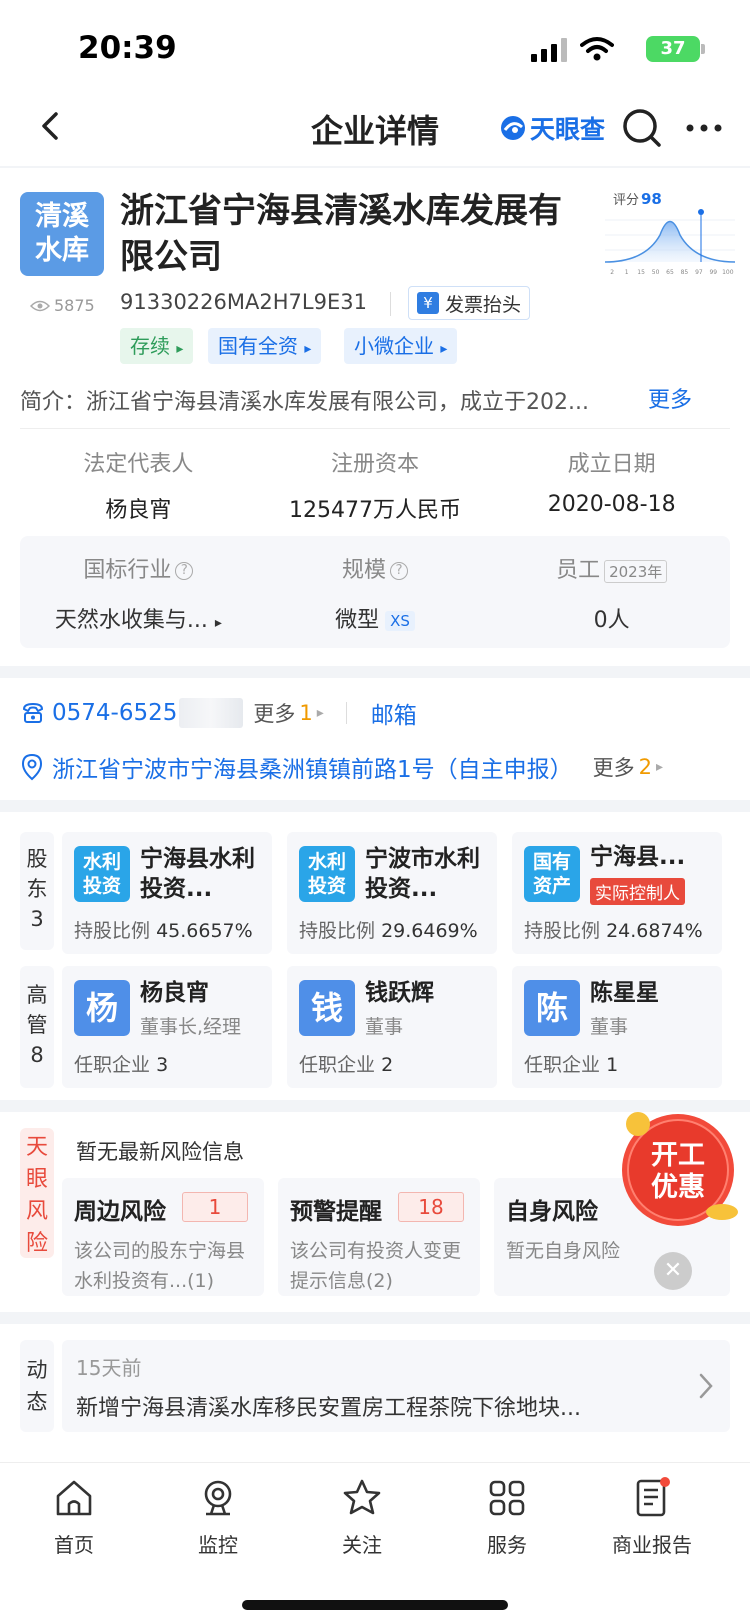  What do you see at coordinates (375, 510) in the screenshot?
I see `capital-value: 125477万人民币` at bounding box center [375, 510].